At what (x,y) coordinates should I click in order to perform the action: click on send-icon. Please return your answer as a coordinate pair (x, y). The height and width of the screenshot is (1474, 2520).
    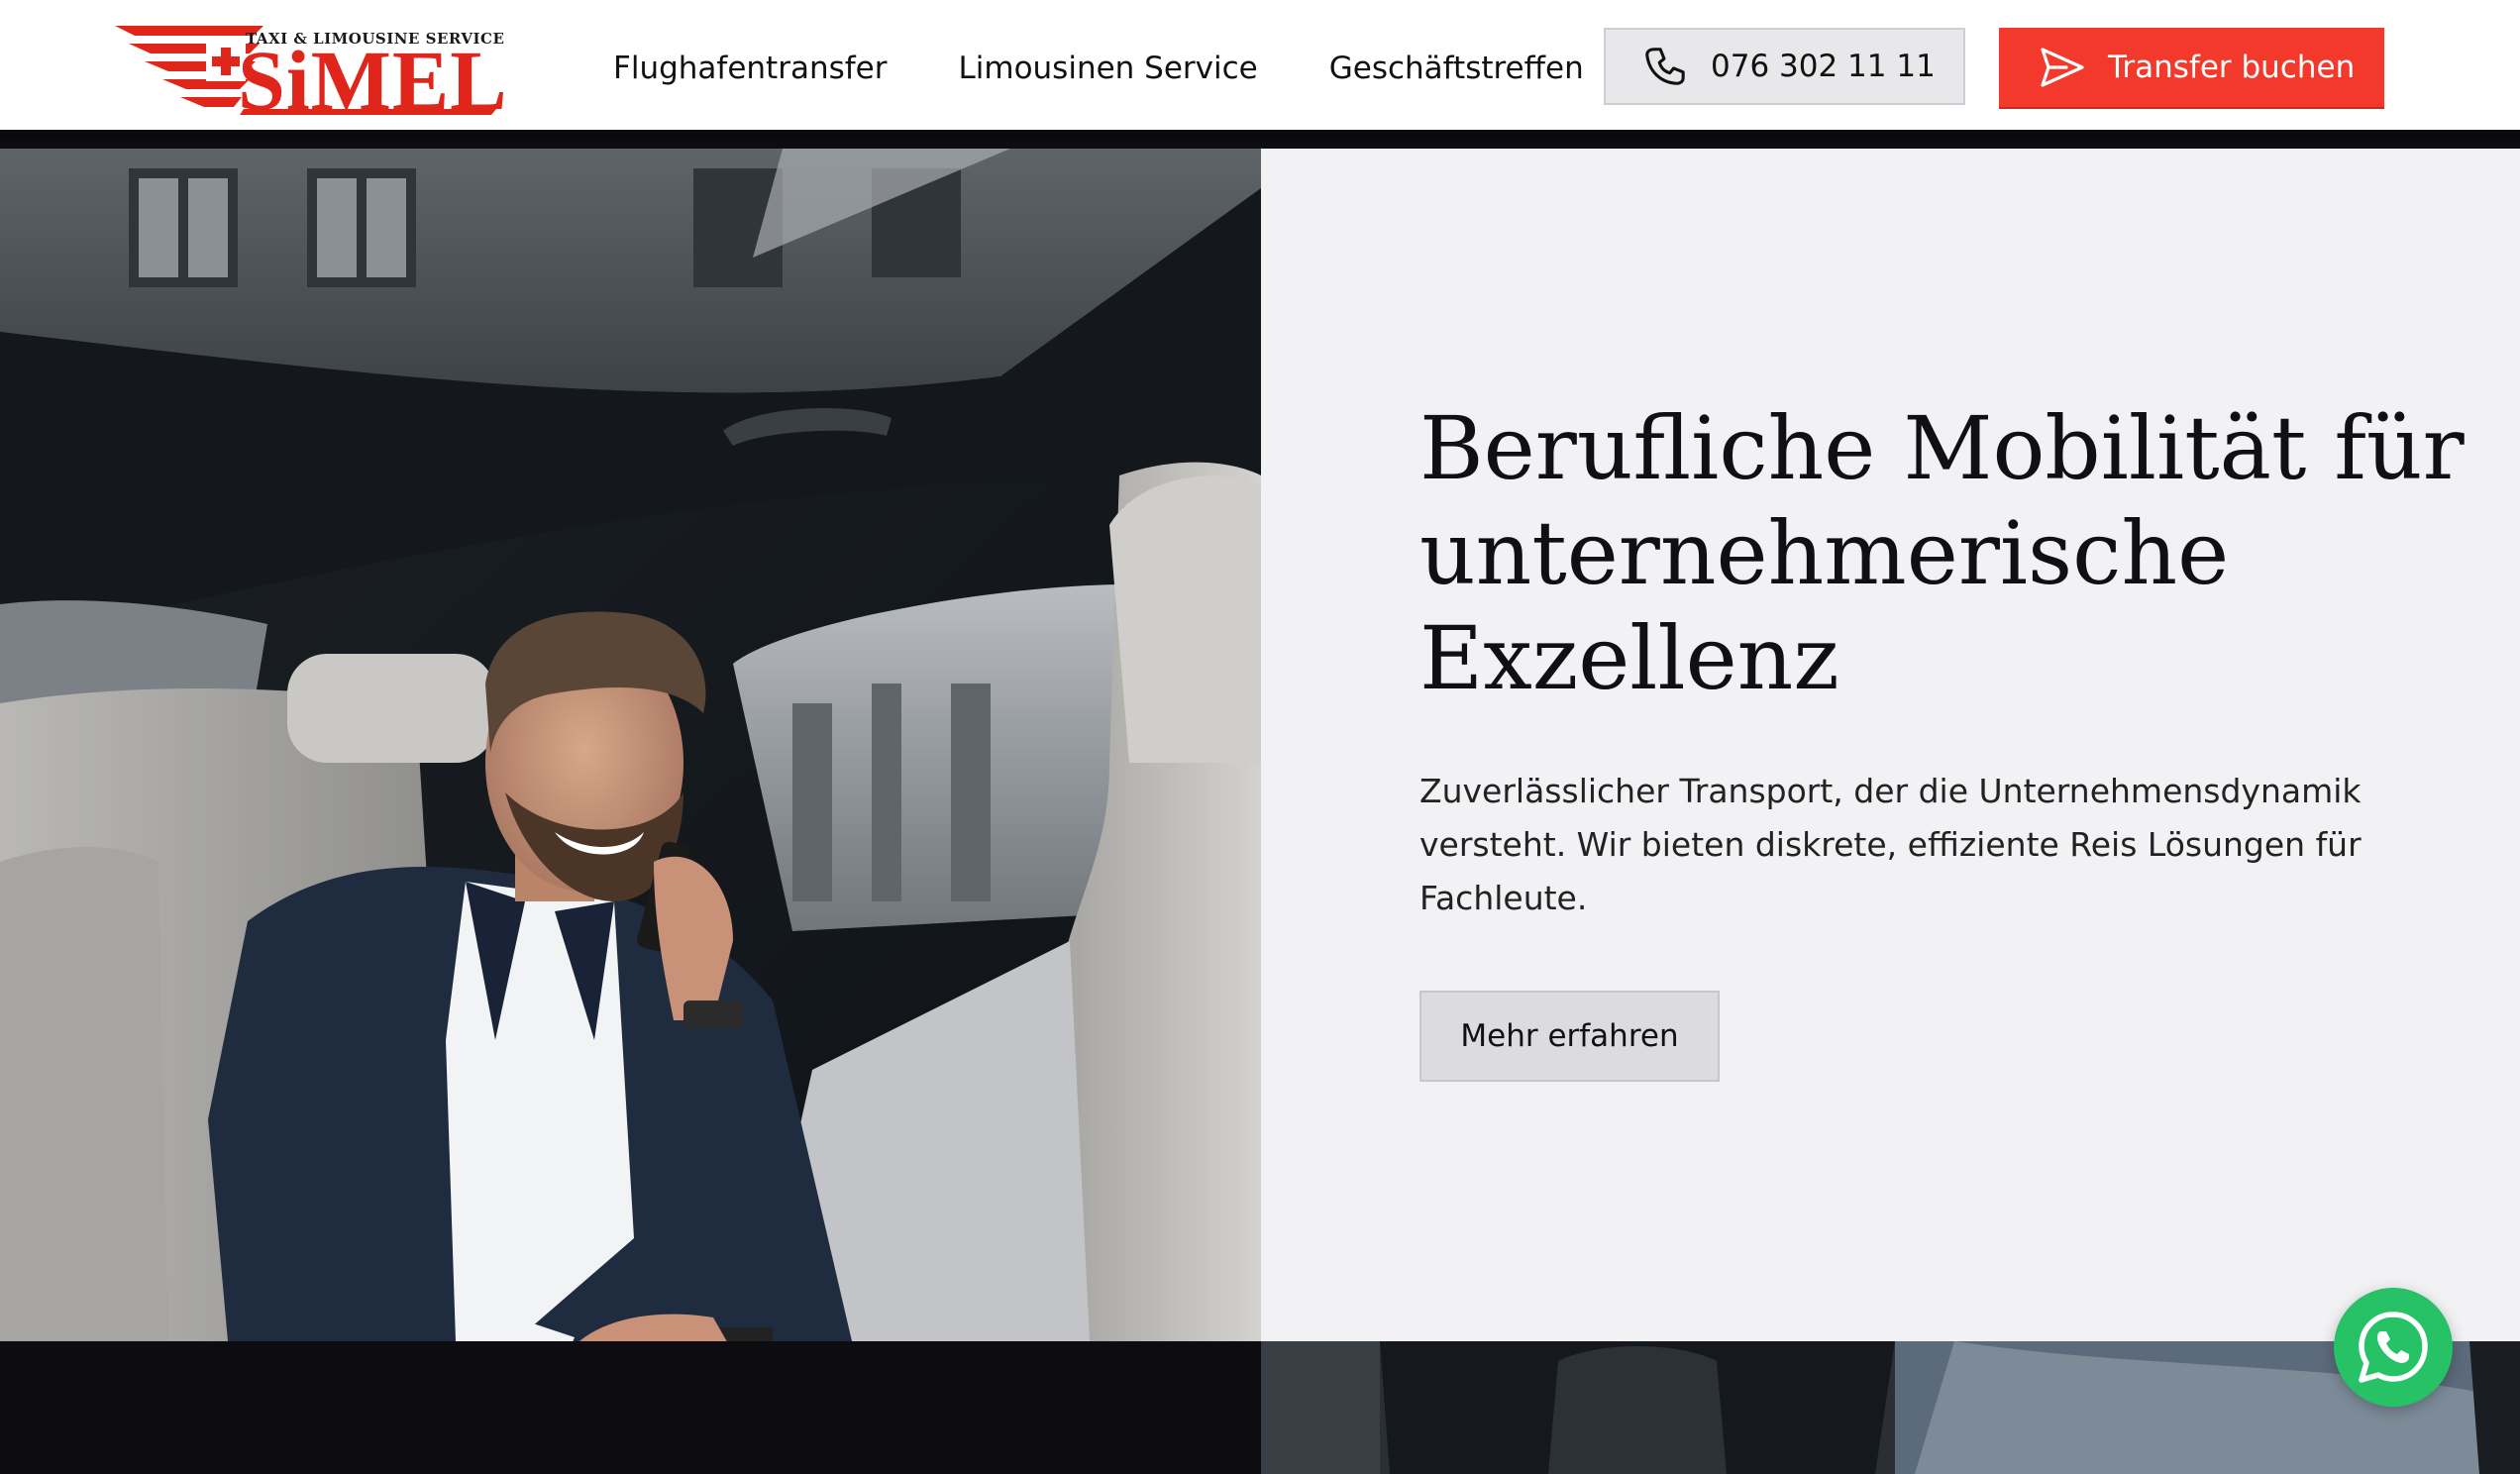
    Looking at the image, I should click on (2062, 67).